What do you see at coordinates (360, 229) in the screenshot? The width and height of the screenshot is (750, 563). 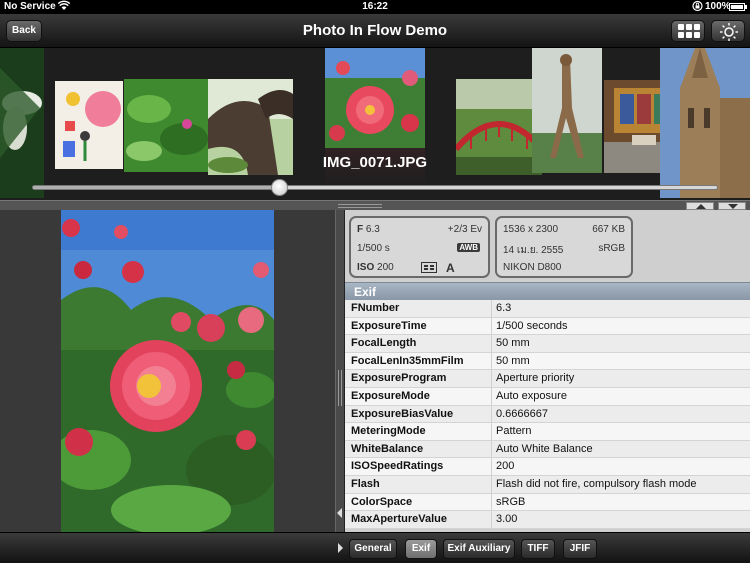 I see `fnumber-label: F` at bounding box center [360, 229].